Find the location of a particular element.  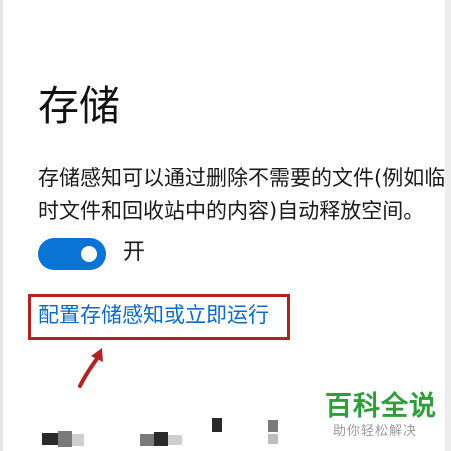

toggle-state-label: 开 is located at coordinates (134, 252).